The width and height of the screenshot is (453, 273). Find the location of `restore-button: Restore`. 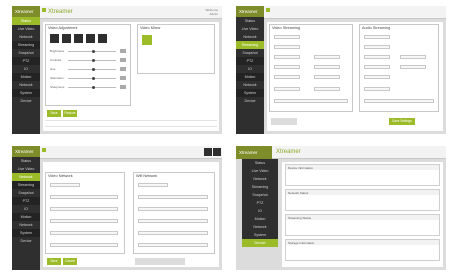

restore-button: Restore is located at coordinates (70, 113).